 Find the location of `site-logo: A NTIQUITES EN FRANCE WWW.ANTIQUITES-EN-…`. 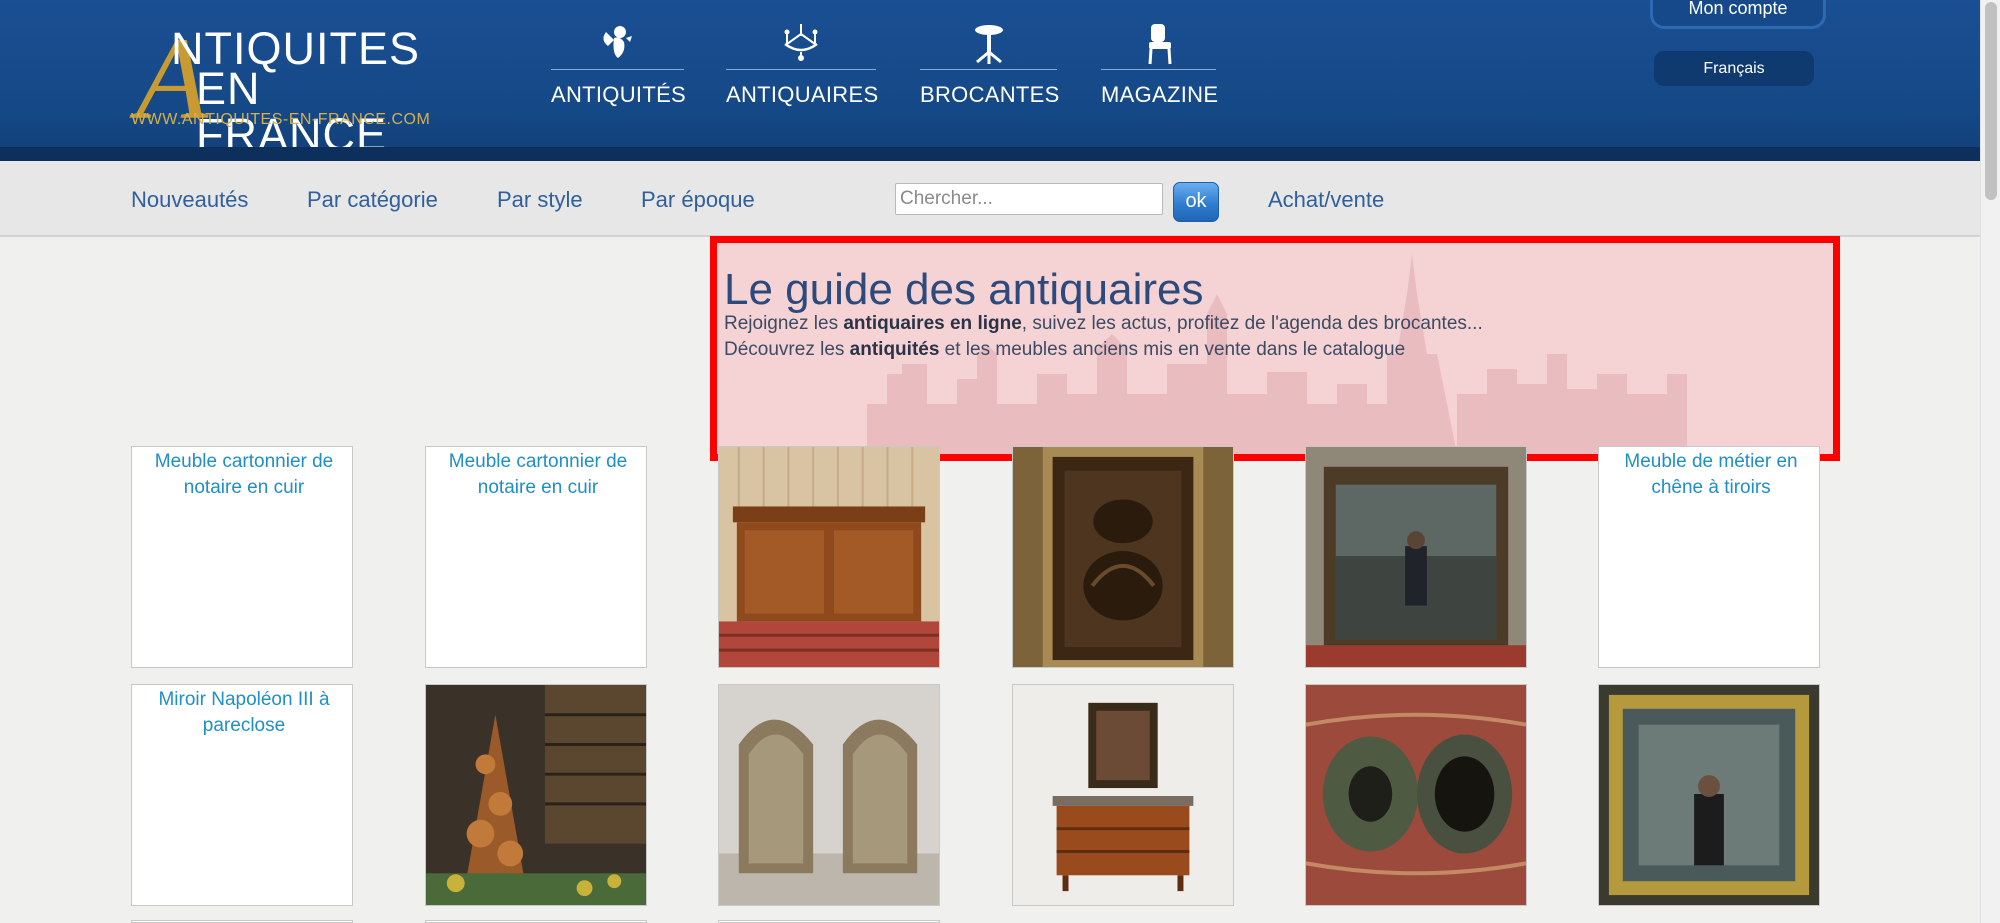

site-logo: A NTIQUITES EN FRANCE WWW.ANTIQUITES-EN-… is located at coordinates (281, 89).